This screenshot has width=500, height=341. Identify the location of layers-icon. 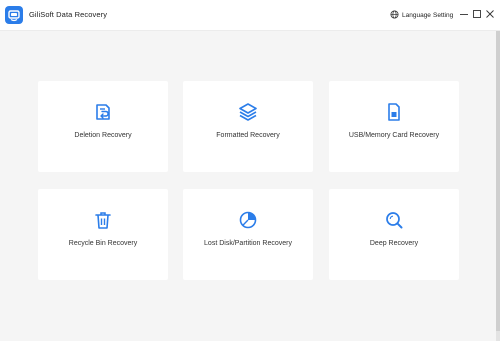
(248, 112).